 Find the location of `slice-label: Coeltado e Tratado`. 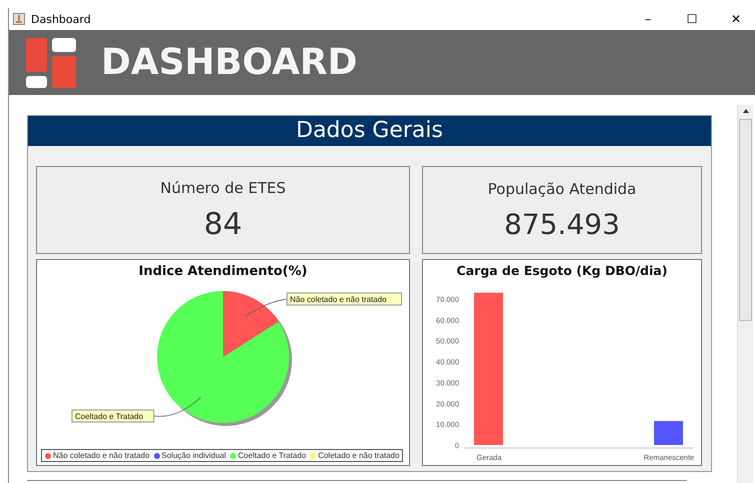

slice-label: Coeltado e Tratado is located at coordinates (113, 416).